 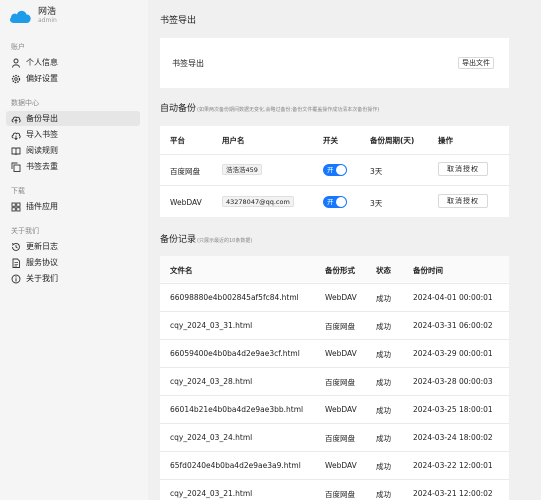 What do you see at coordinates (16, 247) in the screenshot?
I see `history-icon` at bounding box center [16, 247].